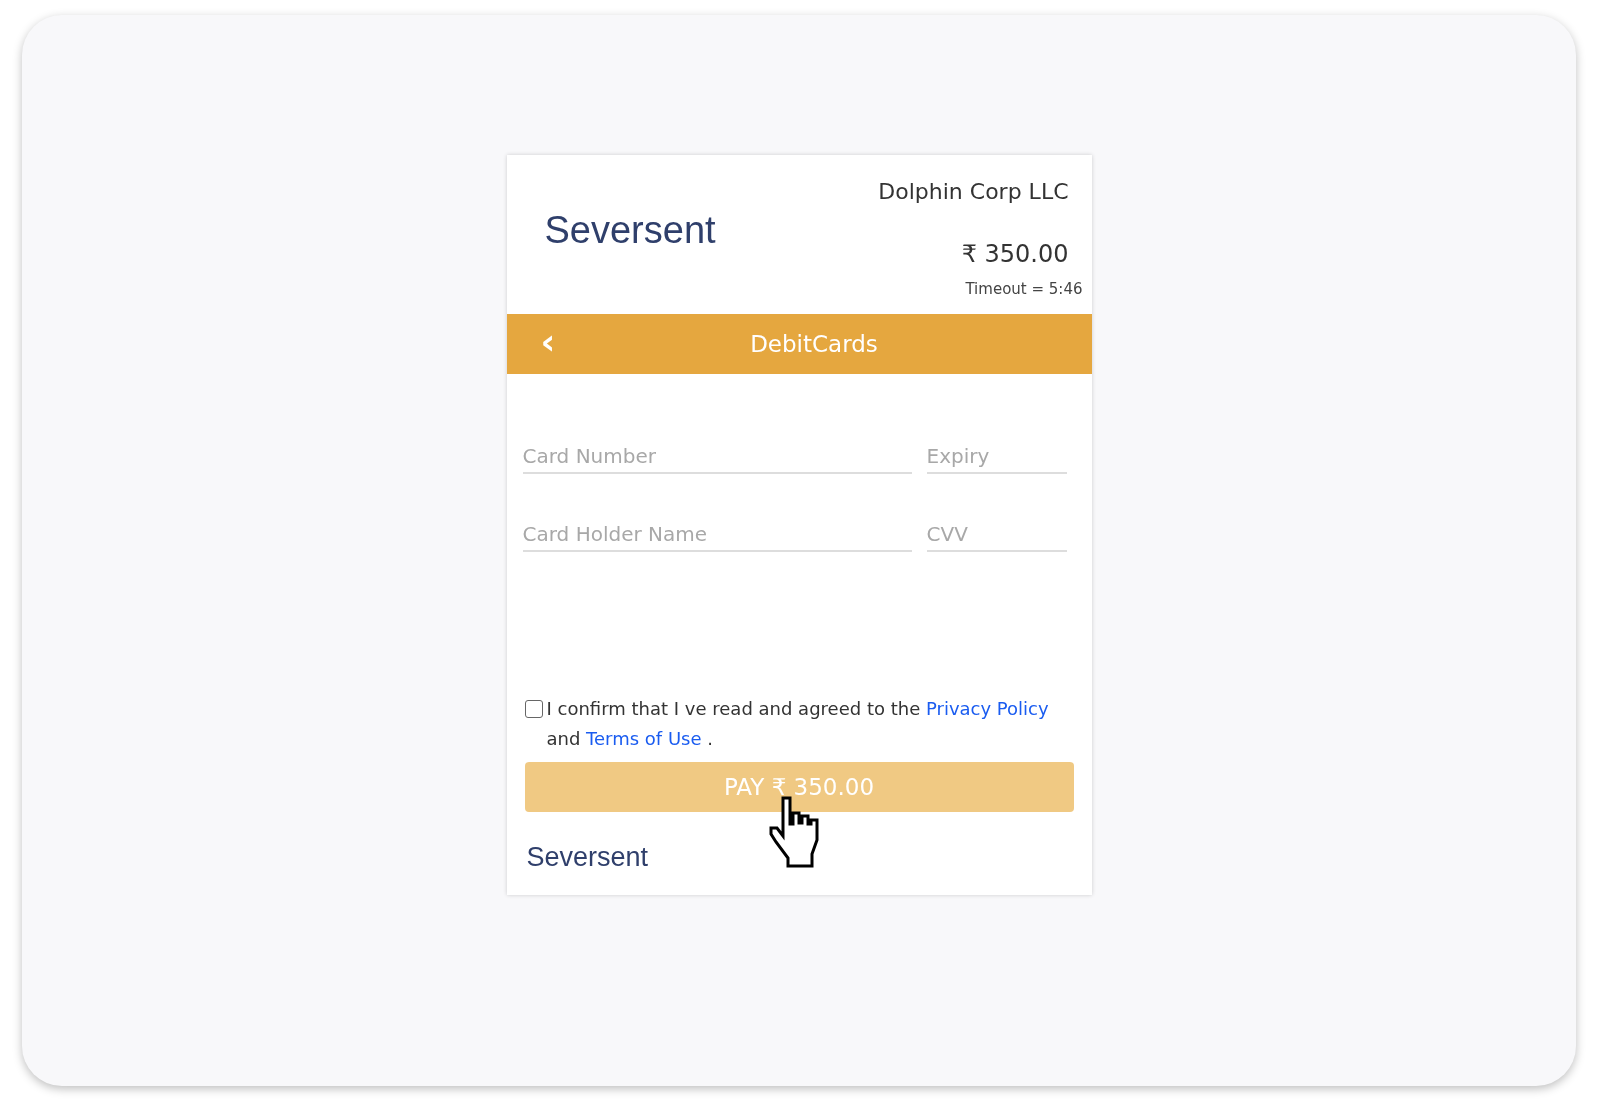 This screenshot has height=1116, width=1600. I want to click on text-field: CVV, so click(996, 537).